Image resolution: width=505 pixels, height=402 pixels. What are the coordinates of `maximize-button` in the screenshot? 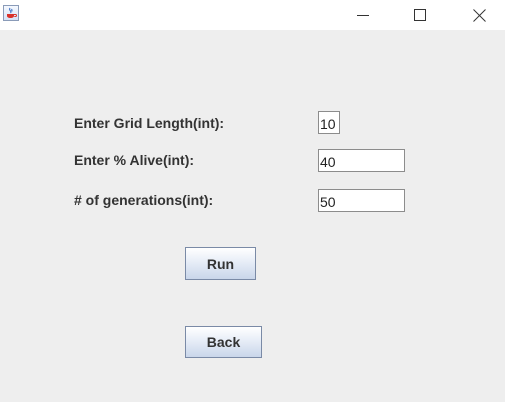 It's located at (420, 15).